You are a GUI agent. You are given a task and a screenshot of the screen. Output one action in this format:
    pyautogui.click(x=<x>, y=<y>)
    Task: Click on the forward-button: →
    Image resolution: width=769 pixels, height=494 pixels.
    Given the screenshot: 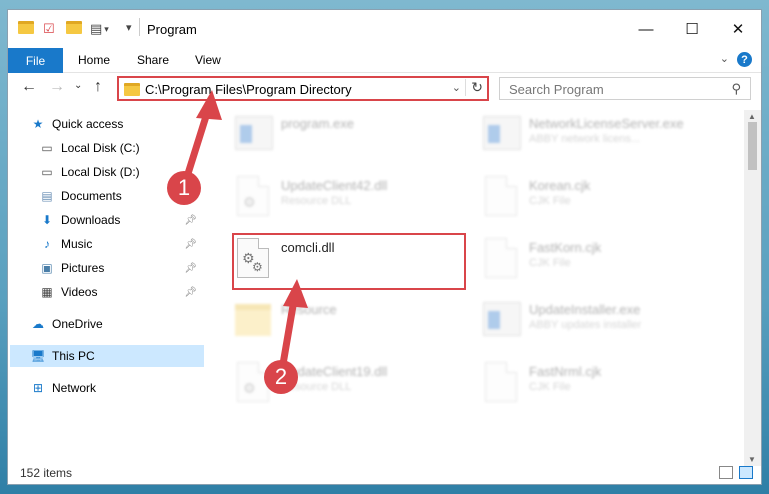 What is the action you would take?
    pyautogui.click(x=57, y=87)
    